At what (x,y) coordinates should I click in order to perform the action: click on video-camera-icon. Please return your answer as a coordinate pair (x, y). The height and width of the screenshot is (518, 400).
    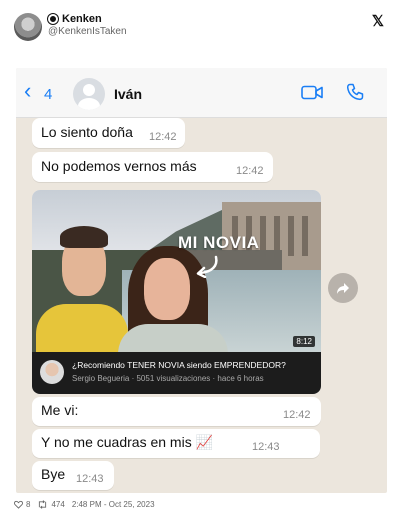
    Looking at the image, I should click on (312, 92).